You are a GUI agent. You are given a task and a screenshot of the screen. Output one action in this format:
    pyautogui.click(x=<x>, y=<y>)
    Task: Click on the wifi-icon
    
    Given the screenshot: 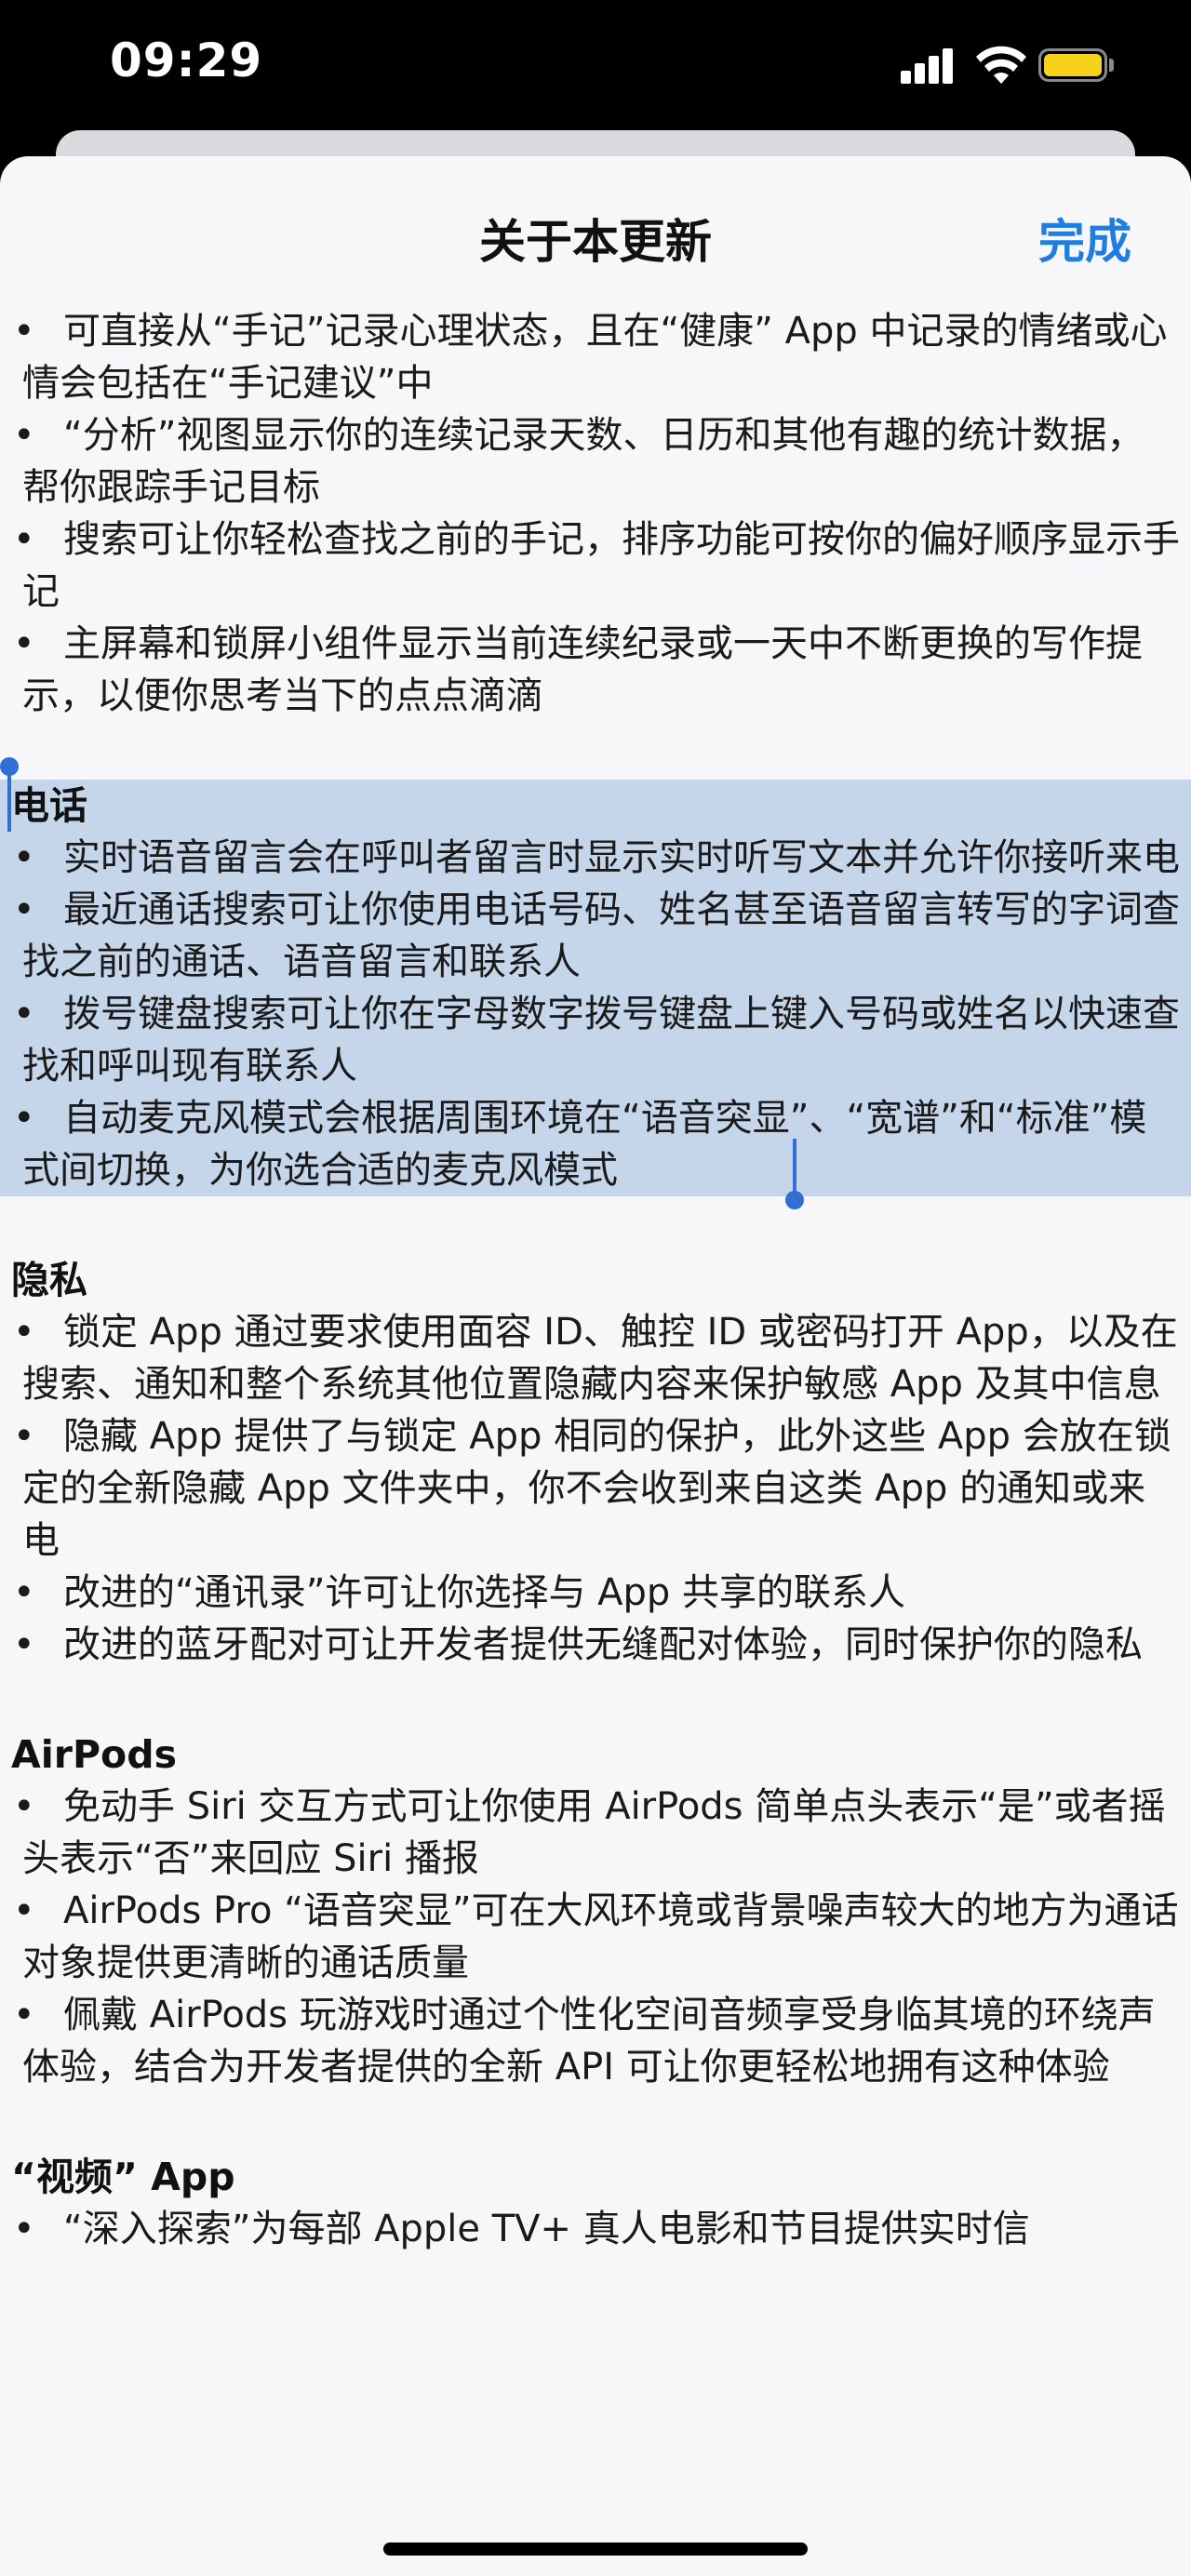 What is the action you would take?
    pyautogui.click(x=1001, y=65)
    